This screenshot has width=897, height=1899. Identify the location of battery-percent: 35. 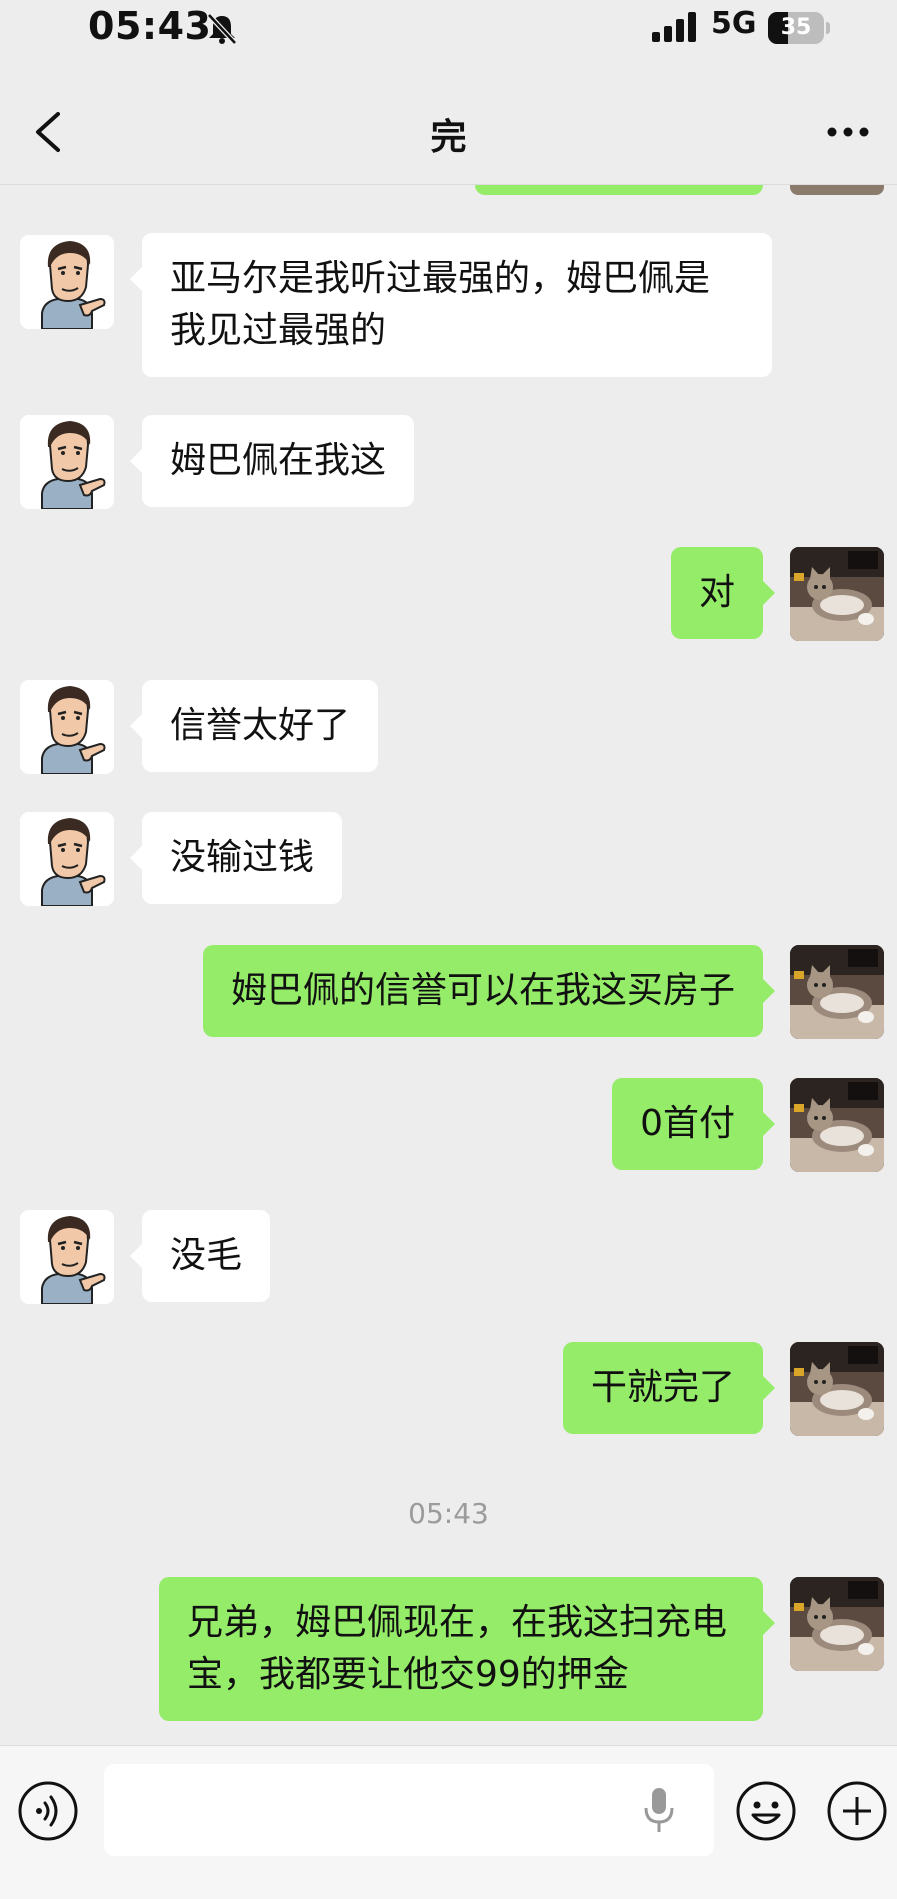
(796, 27).